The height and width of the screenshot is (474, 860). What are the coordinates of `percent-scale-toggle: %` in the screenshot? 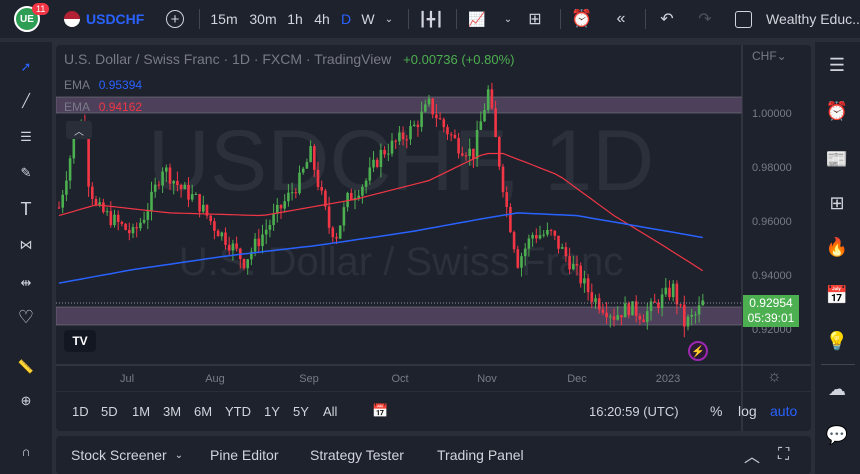 It's located at (716, 411).